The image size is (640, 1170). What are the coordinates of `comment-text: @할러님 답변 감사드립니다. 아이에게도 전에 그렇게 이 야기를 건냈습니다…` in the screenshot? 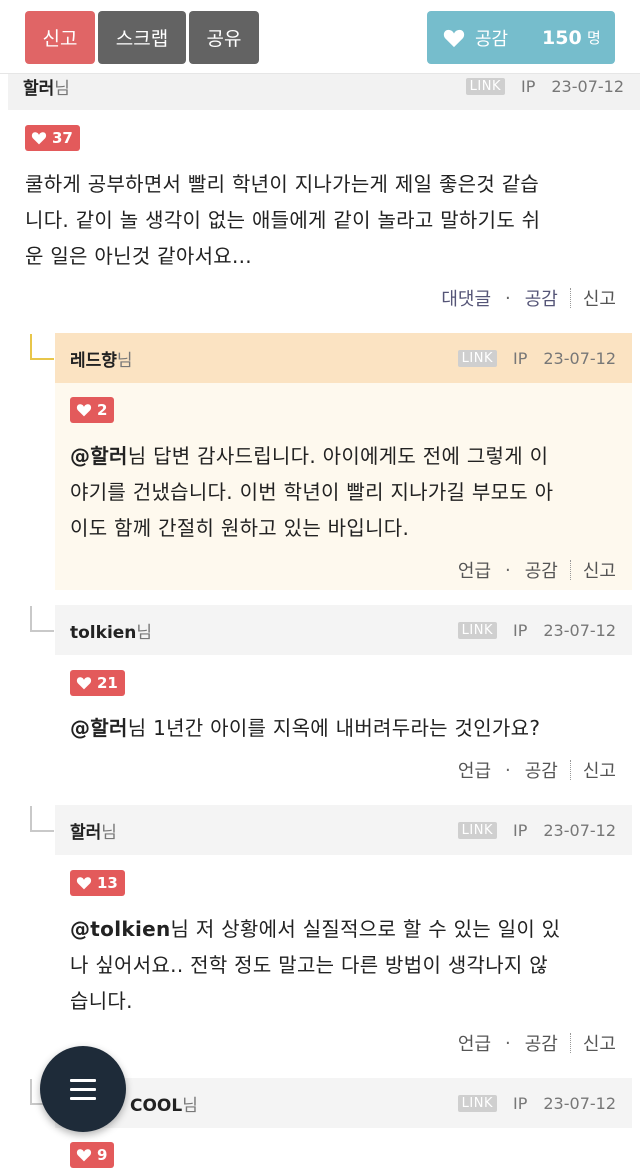 It's located at (312, 492).